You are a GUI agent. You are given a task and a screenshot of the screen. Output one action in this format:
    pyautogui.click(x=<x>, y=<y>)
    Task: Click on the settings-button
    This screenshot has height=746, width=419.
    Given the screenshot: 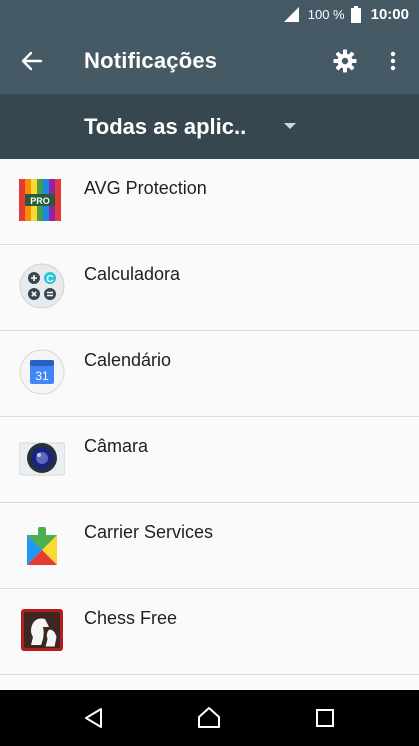 What is the action you would take?
    pyautogui.click(x=345, y=61)
    